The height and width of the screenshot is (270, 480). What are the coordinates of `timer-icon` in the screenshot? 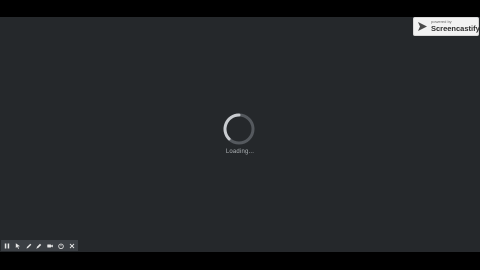 It's located at (61, 246).